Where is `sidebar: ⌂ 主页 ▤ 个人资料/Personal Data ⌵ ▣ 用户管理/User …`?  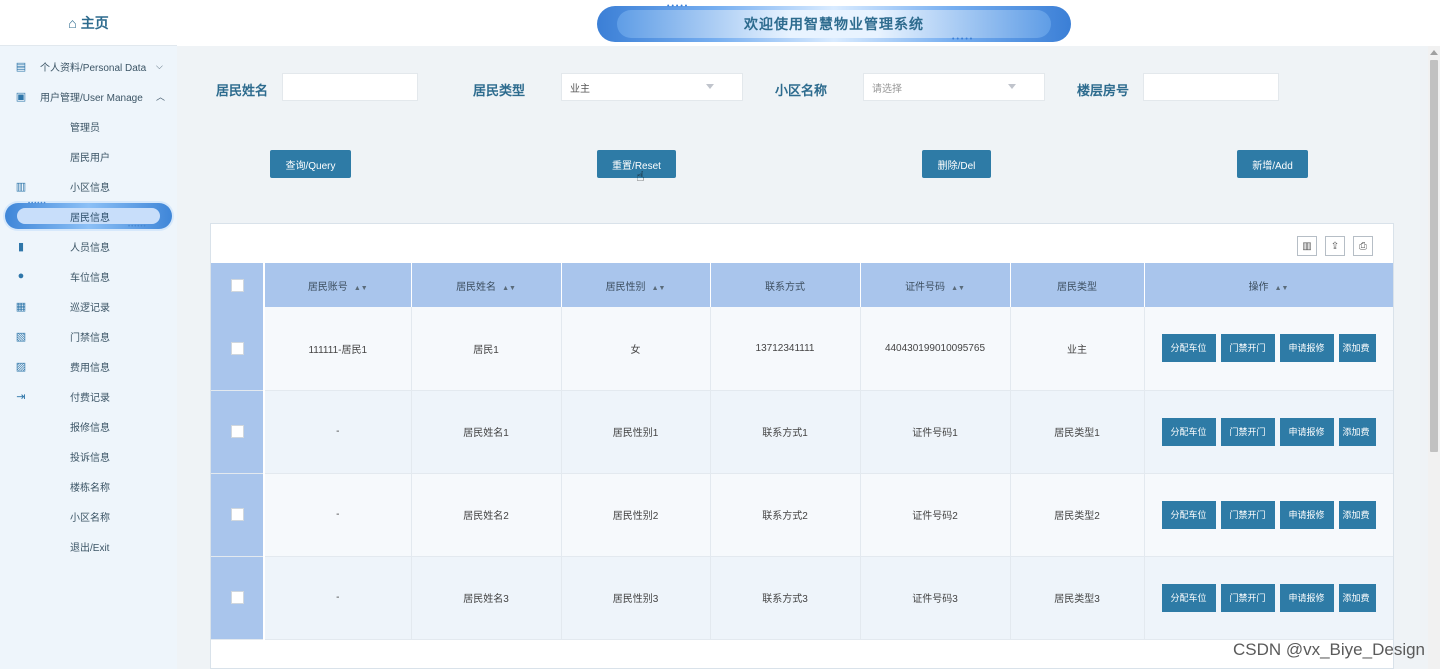 sidebar: ⌂ 主页 ▤ 个人资料/Personal Data ⌵ ▣ 用户管理/User … is located at coordinates (88, 334).